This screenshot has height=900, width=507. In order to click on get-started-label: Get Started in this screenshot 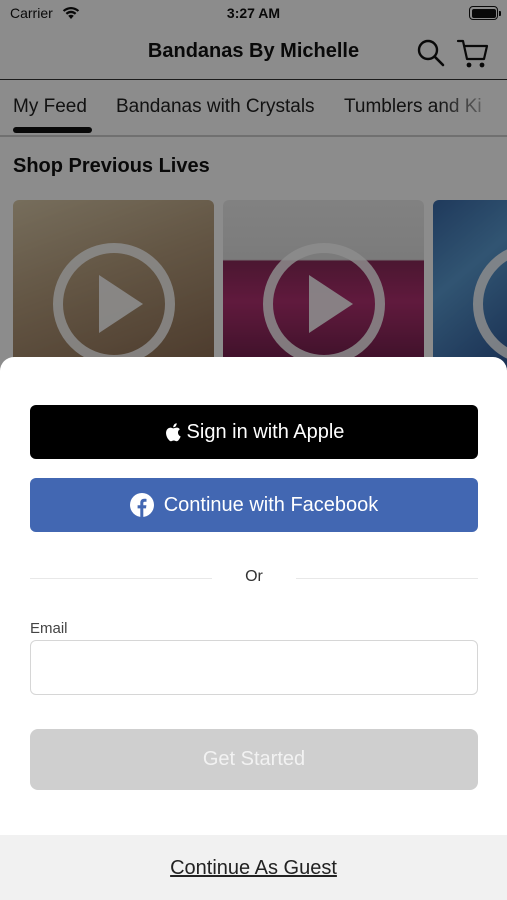, I will do `click(254, 759)`.